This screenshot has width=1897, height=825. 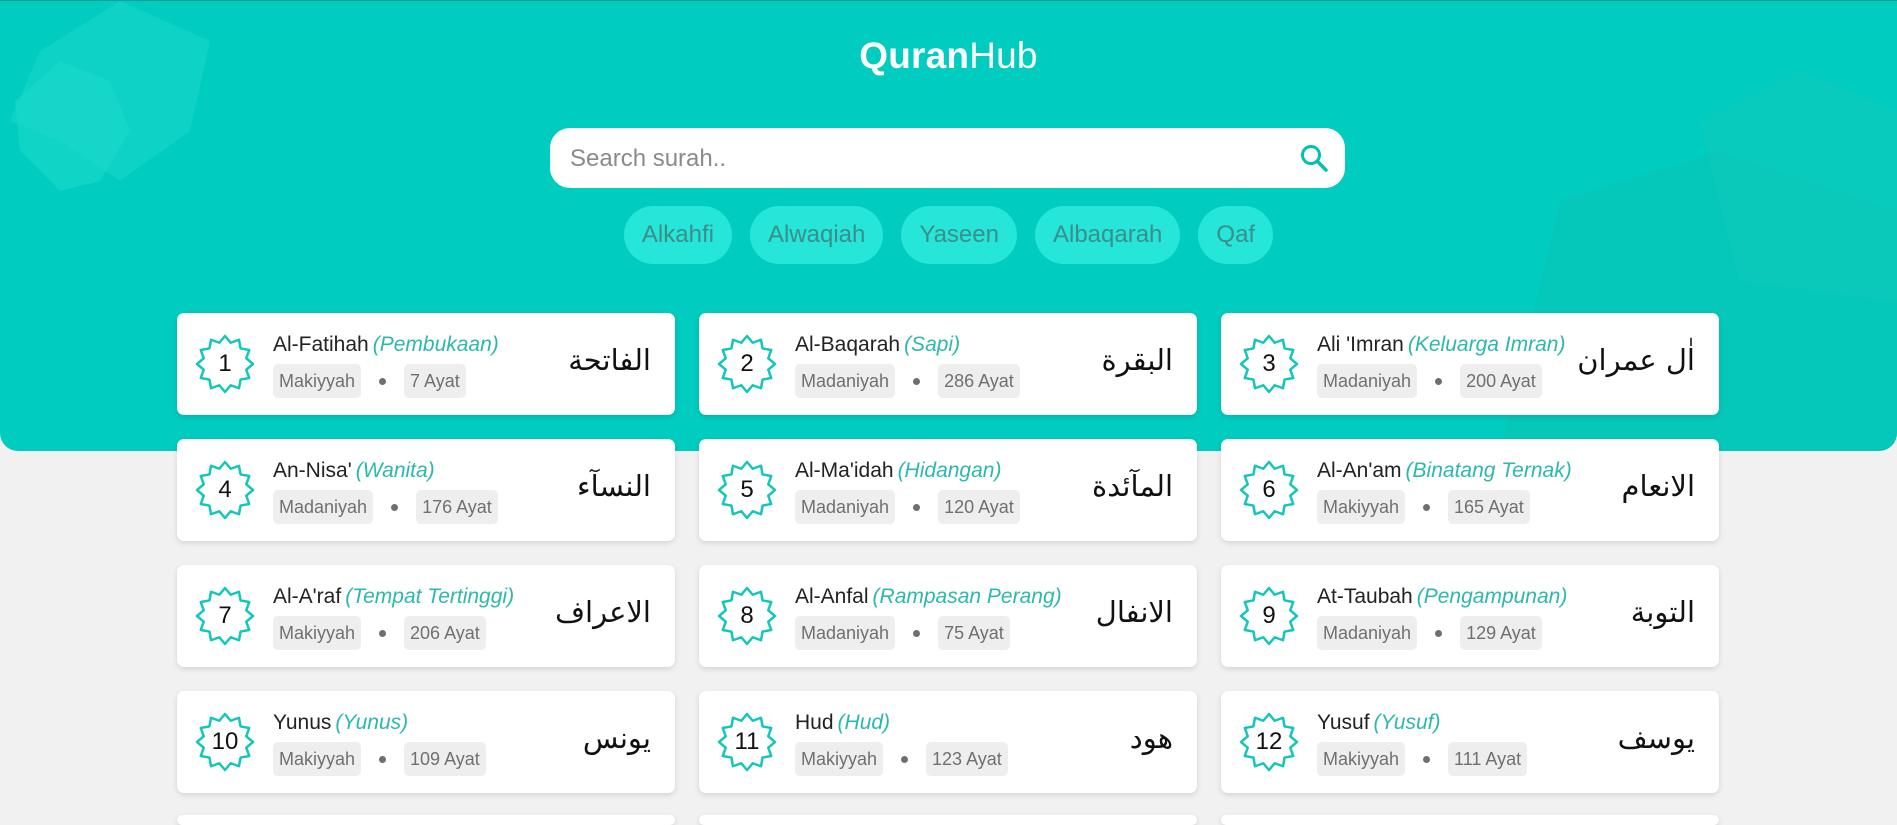 What do you see at coordinates (1269, 615) in the screenshot?
I see `surah-number: 9` at bounding box center [1269, 615].